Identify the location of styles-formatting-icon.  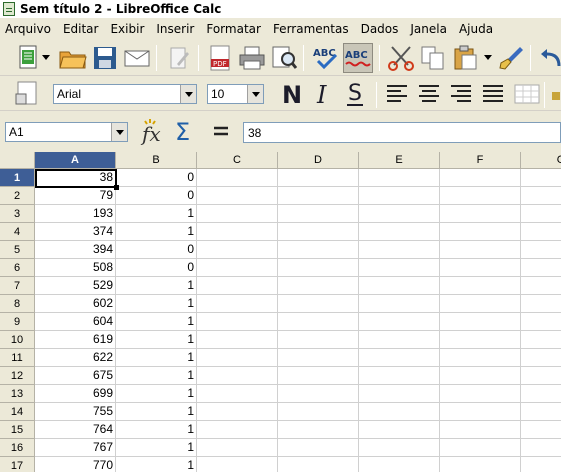
(27, 94).